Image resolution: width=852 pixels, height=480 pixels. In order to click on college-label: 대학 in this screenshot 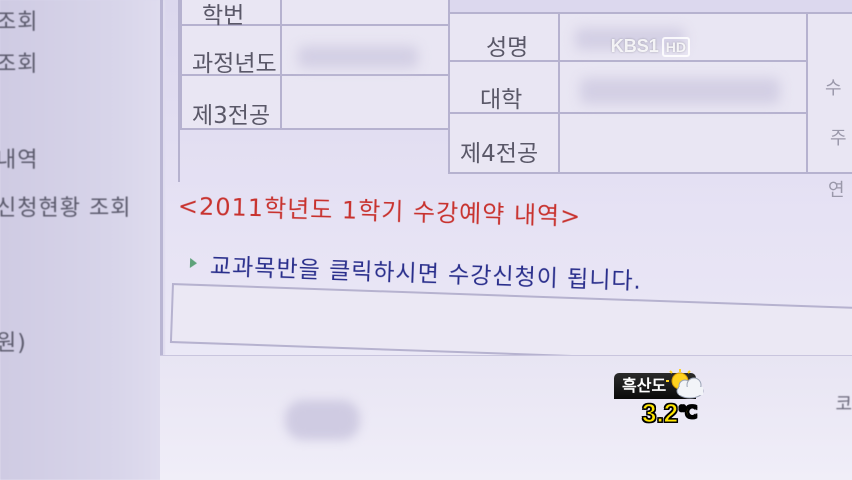, I will do `click(501, 100)`.